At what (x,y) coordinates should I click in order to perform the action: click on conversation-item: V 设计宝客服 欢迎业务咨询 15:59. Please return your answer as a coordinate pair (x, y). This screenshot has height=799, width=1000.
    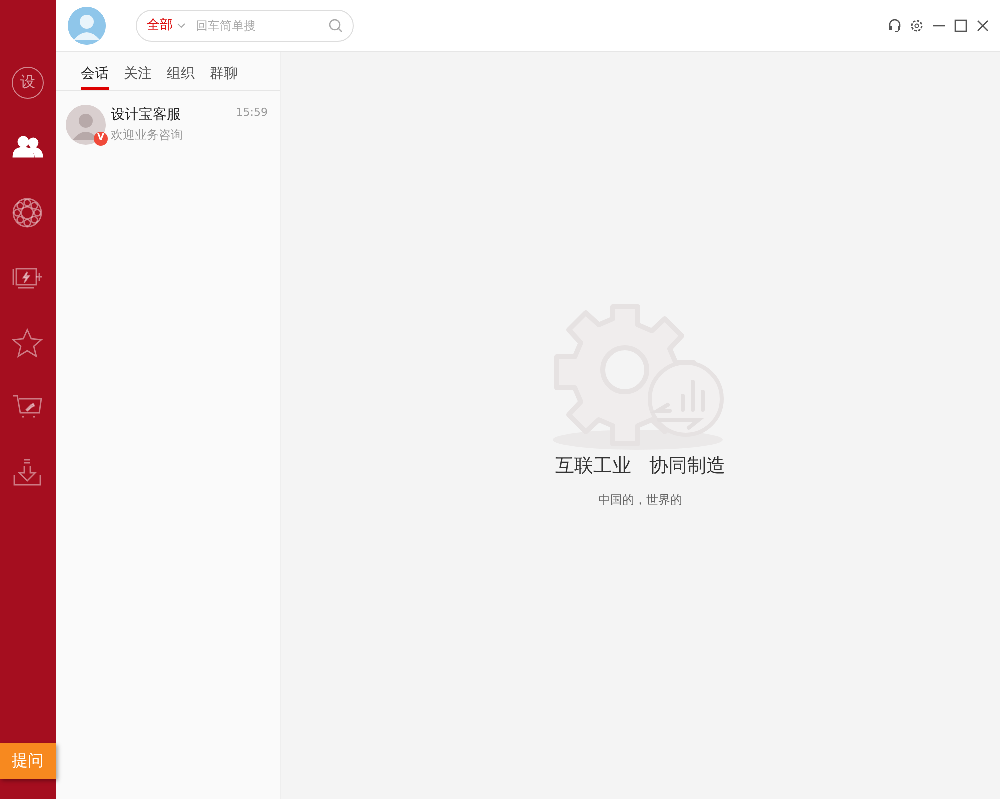
    Looking at the image, I should click on (168, 118).